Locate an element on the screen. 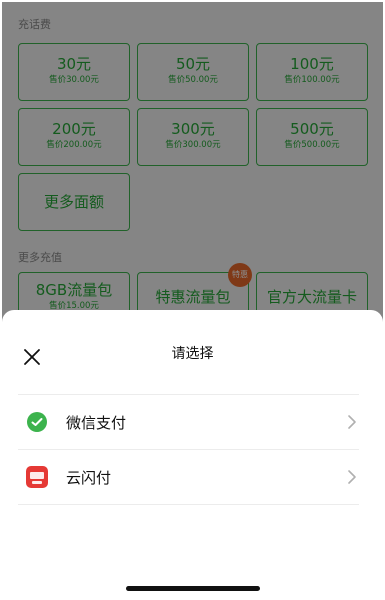 This screenshot has width=385, height=600. home-indicator is located at coordinates (193, 588).